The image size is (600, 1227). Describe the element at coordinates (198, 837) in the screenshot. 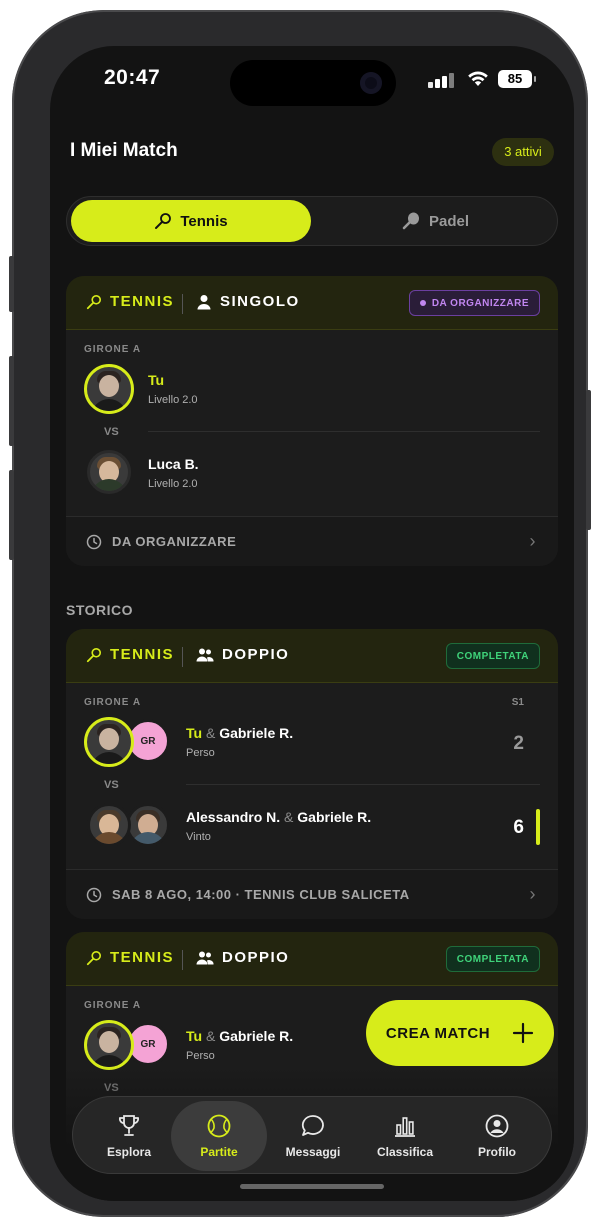

I see `team-result: Vinto` at that location.